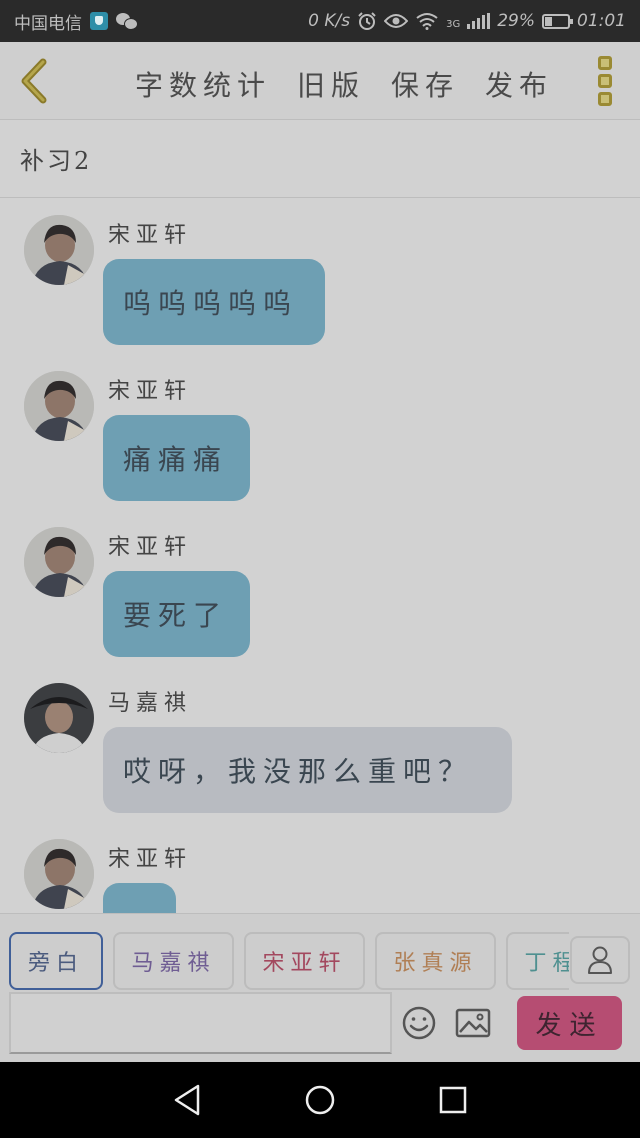 Image resolution: width=640 pixels, height=1138 pixels. I want to click on circle-home-icon, so click(320, 1100).